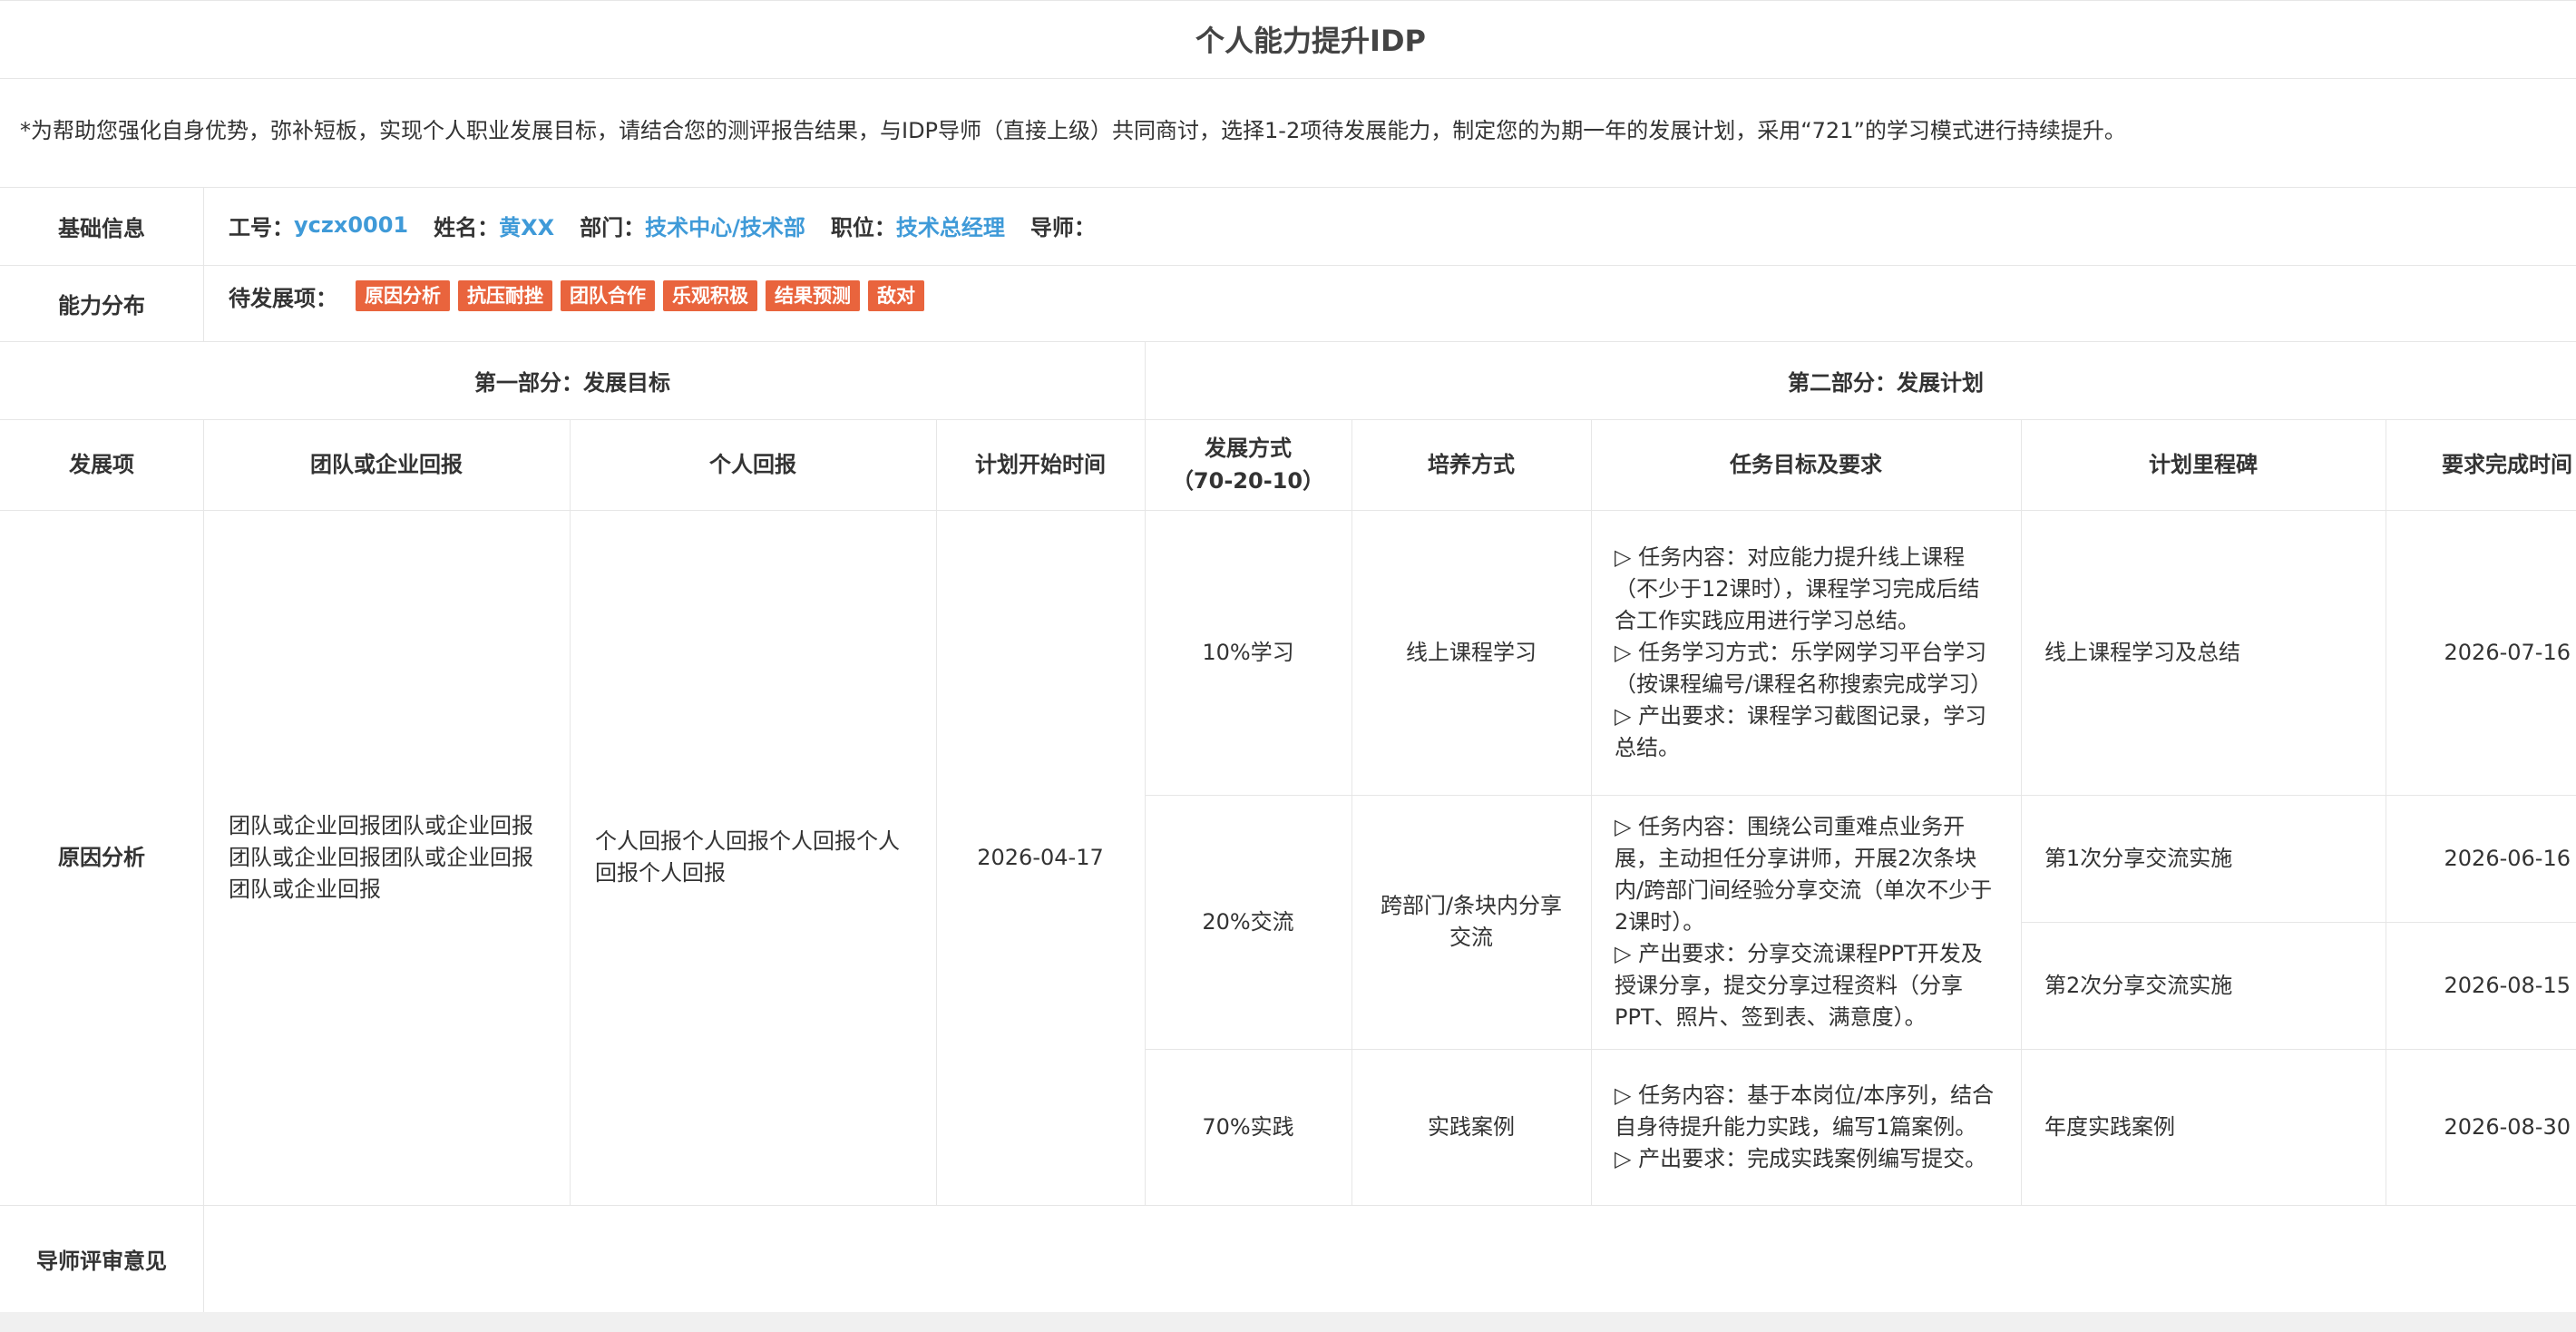 This screenshot has width=2576, height=1332. What do you see at coordinates (283, 298) in the screenshot?
I see `pending-label: 待发展项：` at bounding box center [283, 298].